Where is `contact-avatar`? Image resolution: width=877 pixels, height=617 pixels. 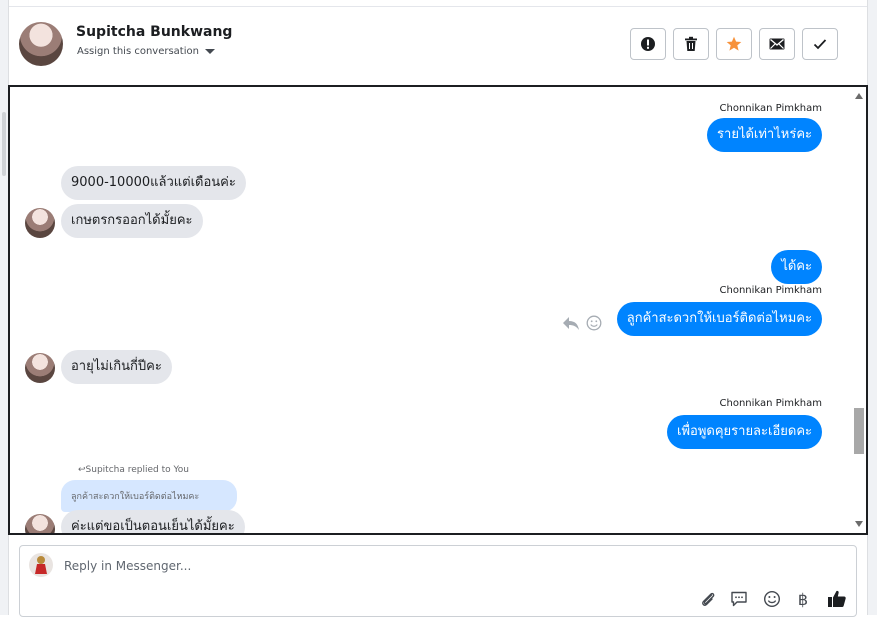 contact-avatar is located at coordinates (41, 44).